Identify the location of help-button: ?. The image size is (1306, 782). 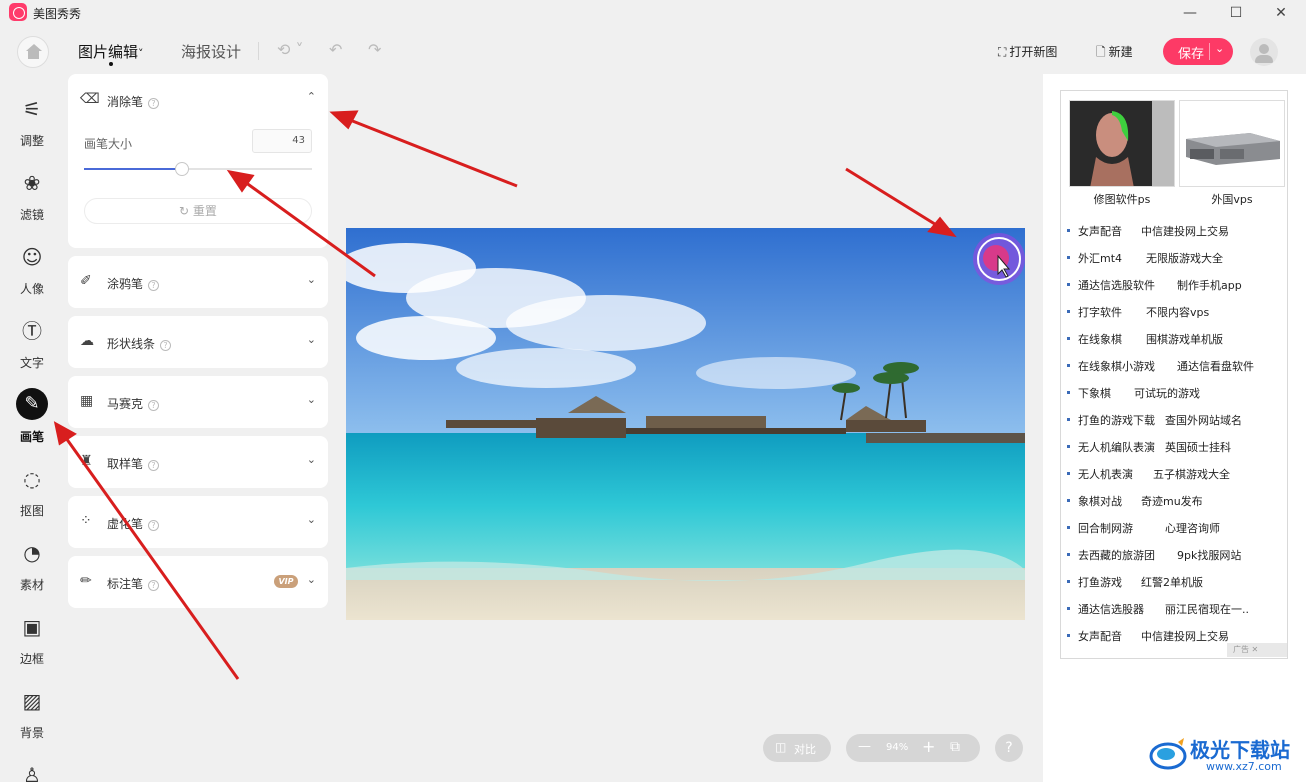
(1009, 748).